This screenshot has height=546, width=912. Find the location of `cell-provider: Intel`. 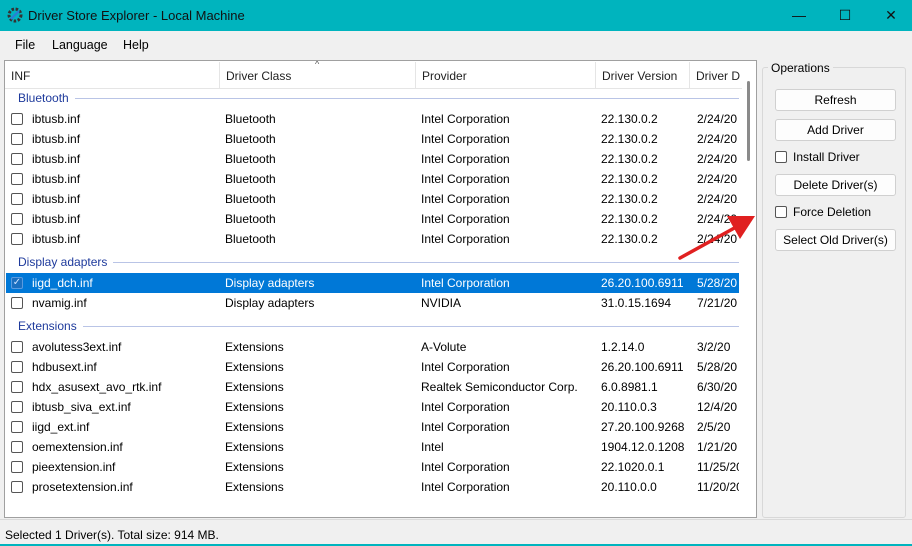

cell-provider: Intel is located at coordinates (432, 447).